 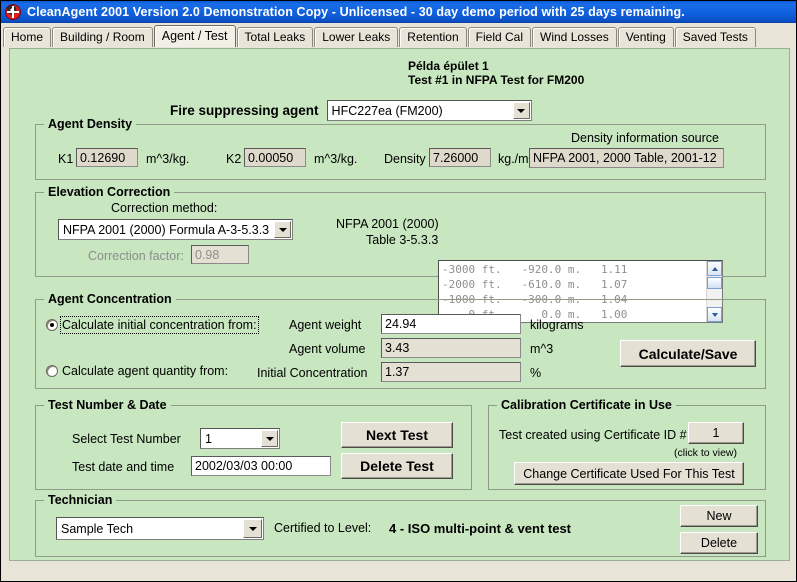 I want to click on calculate-save-label: Calculate/Save, so click(x=688, y=353).